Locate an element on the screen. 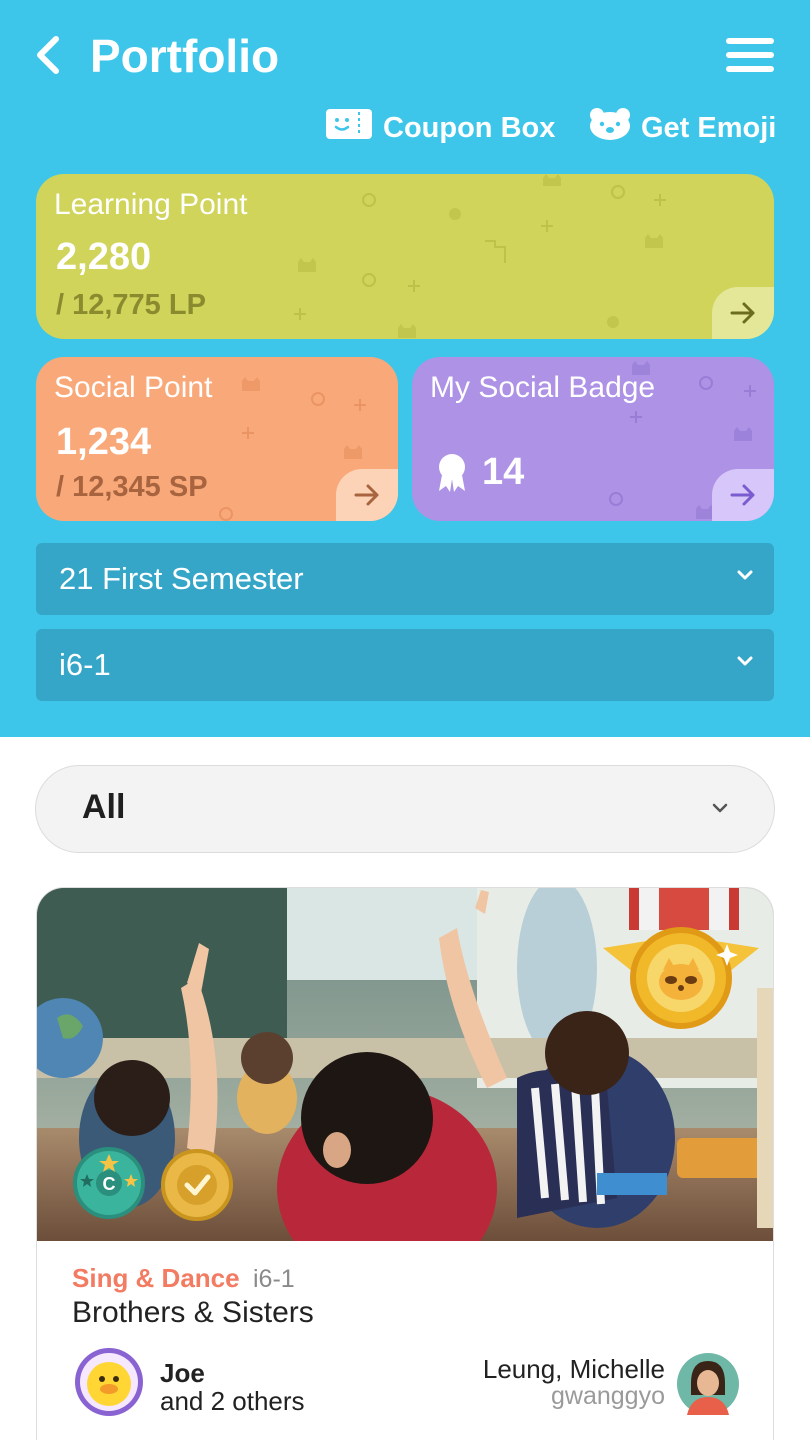 This screenshot has width=810, height=1440. learning-point-card: Learning Point 2,280 / 12,775 LP is located at coordinates (405, 256).